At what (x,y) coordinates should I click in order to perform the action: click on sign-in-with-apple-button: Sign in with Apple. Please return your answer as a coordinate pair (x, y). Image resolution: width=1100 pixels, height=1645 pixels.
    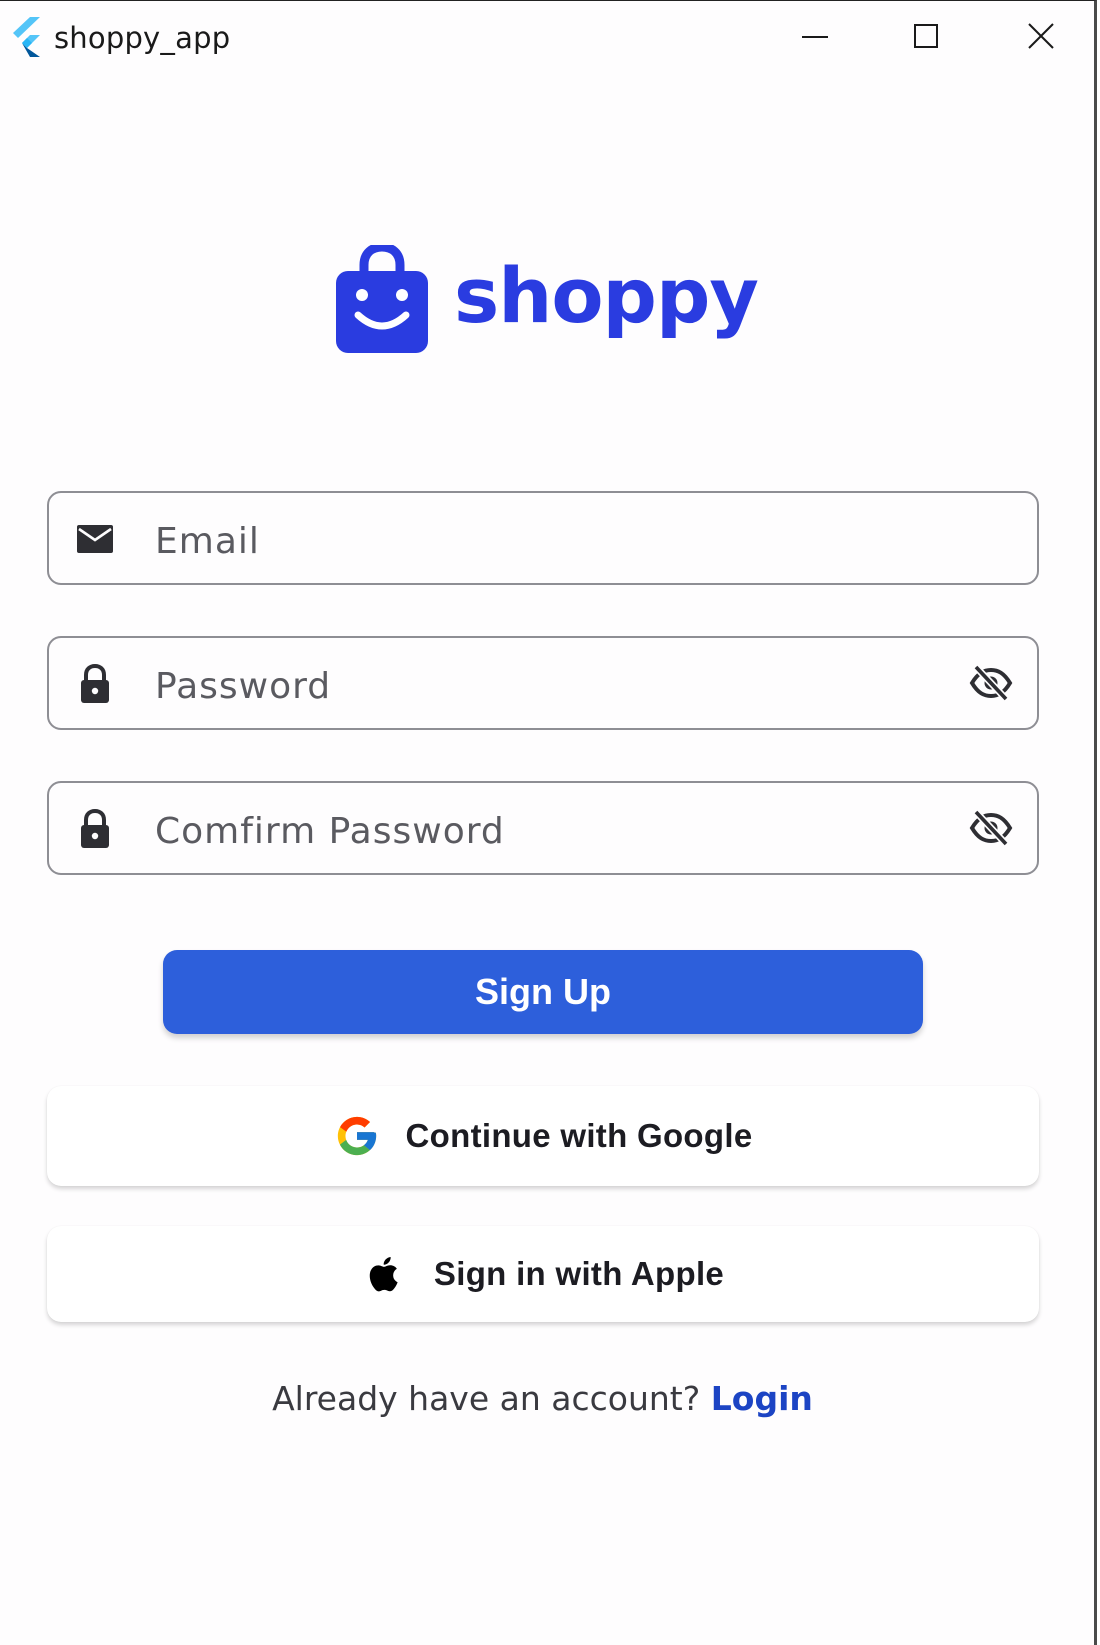
    Looking at the image, I should click on (543, 1274).